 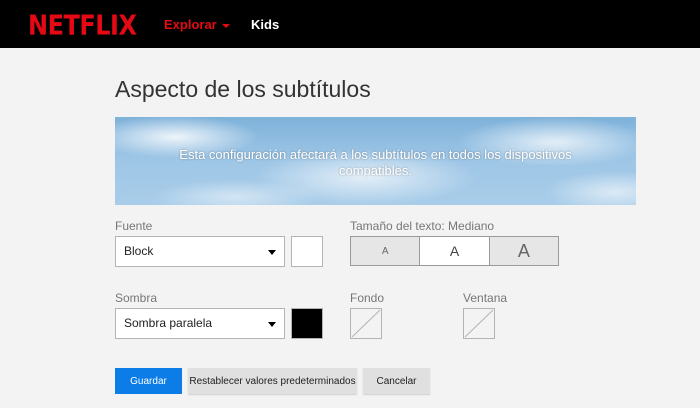 What do you see at coordinates (200, 251) in the screenshot?
I see `font-select: Block` at bounding box center [200, 251].